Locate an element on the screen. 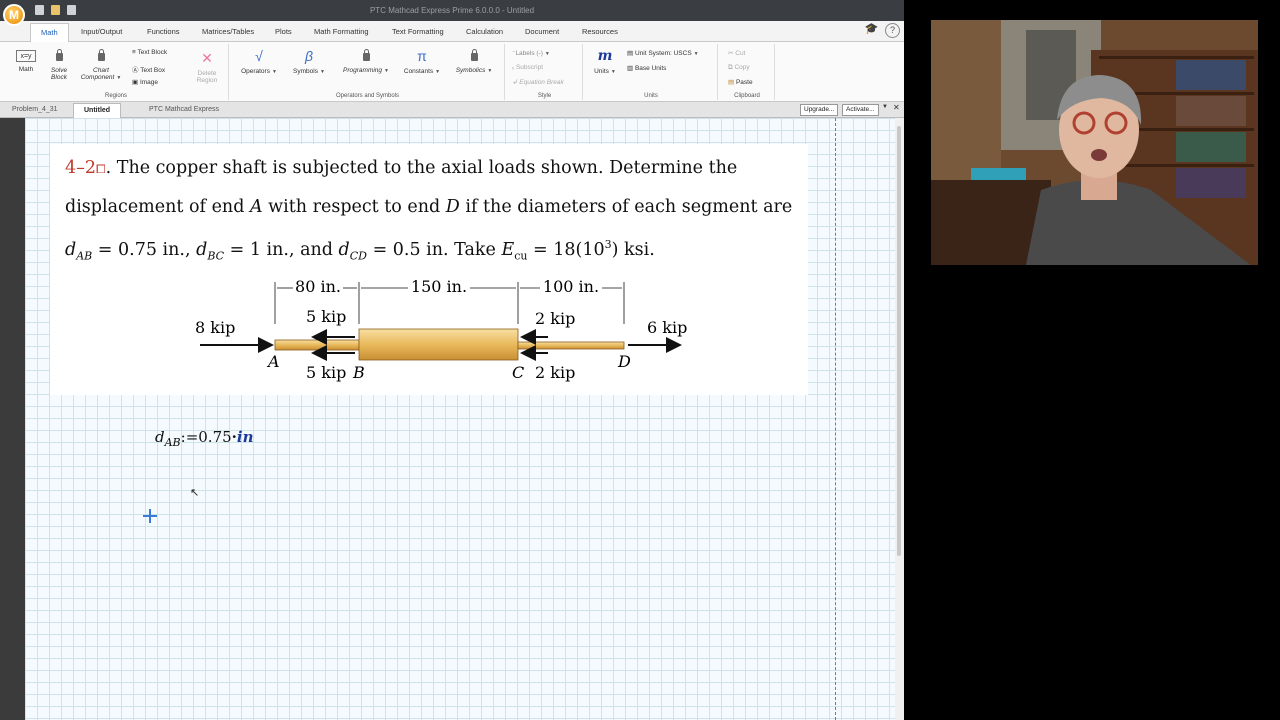 The height and width of the screenshot is (720, 1280). image-icon: ▣ is located at coordinates (136, 82).